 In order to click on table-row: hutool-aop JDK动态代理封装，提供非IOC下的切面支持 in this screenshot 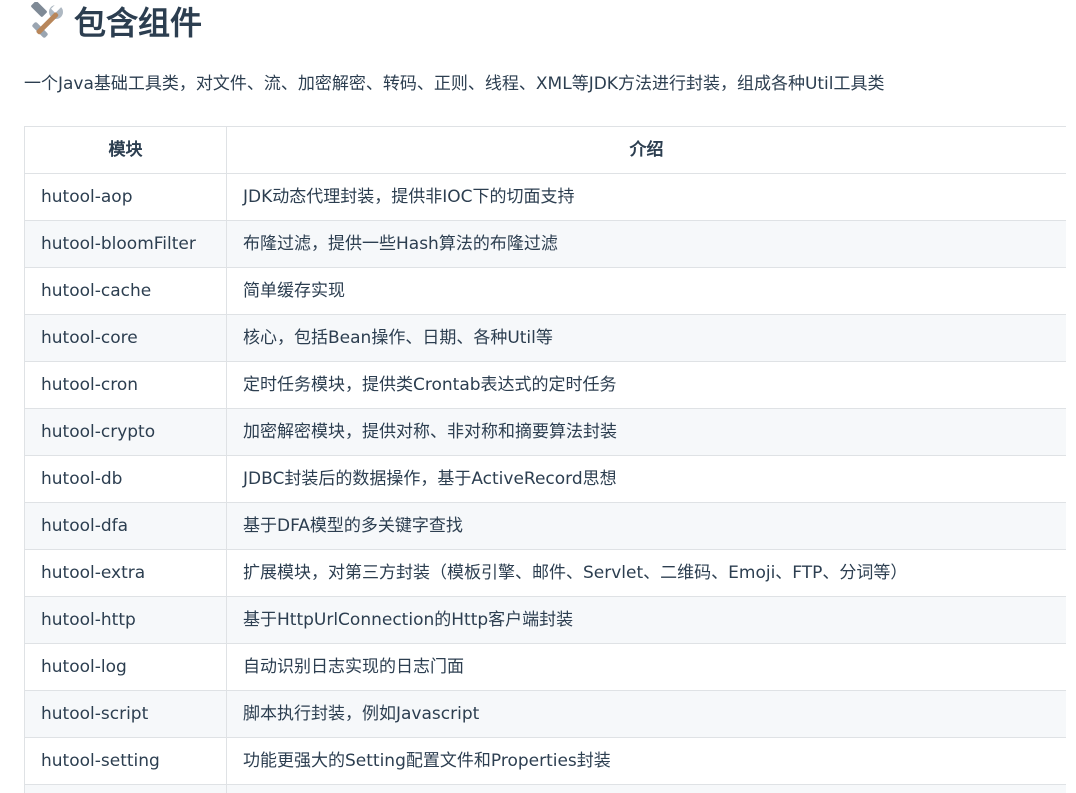, I will do `click(545, 197)`.